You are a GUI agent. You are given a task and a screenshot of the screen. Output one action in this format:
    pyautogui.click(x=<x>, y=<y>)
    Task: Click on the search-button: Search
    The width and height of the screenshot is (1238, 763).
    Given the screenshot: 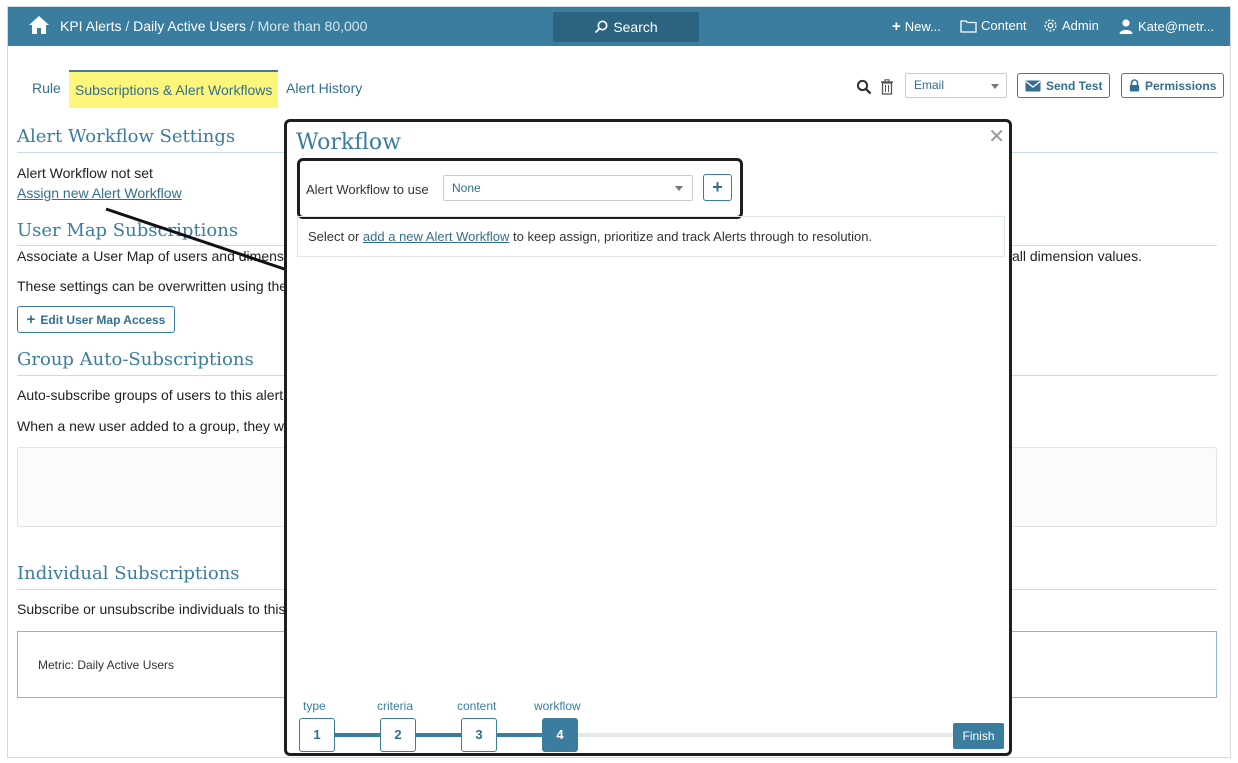 What is the action you would take?
    pyautogui.click(x=626, y=27)
    